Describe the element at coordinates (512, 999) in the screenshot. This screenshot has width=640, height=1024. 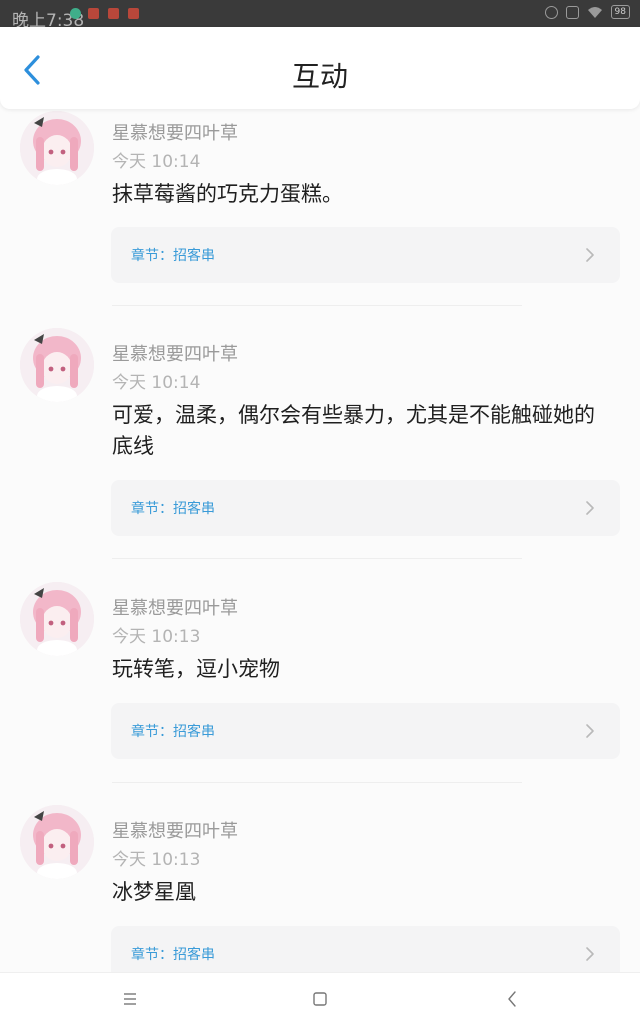
I see `back-nav-icon` at that location.